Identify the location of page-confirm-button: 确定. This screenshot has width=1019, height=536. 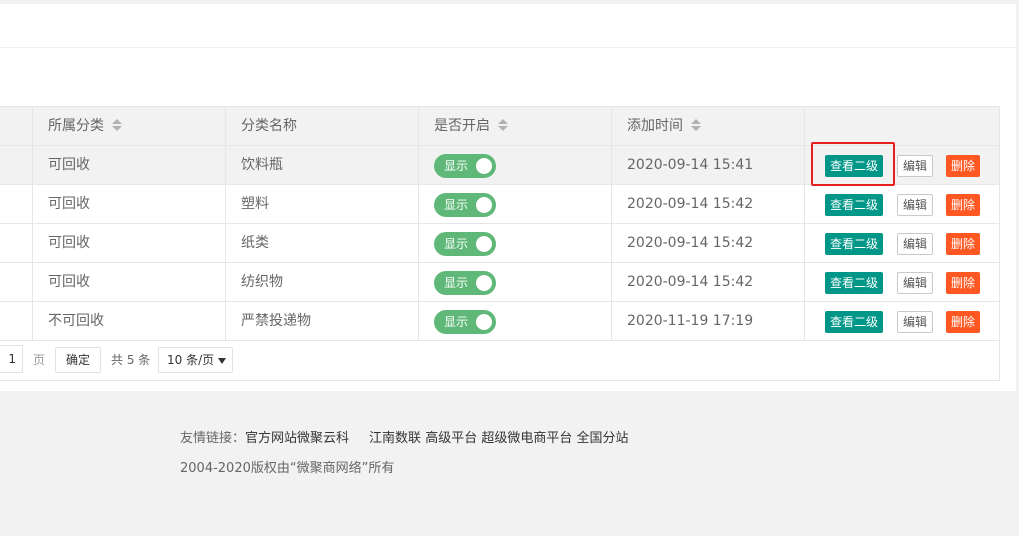
(78, 360).